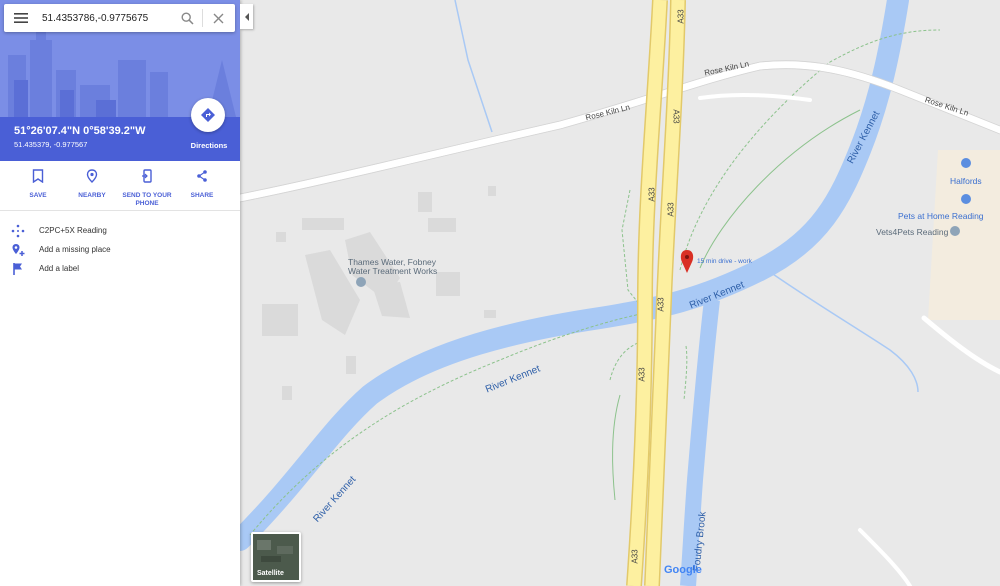 This screenshot has height=586, width=1000. I want to click on satellite-label: Satellite, so click(270, 573).